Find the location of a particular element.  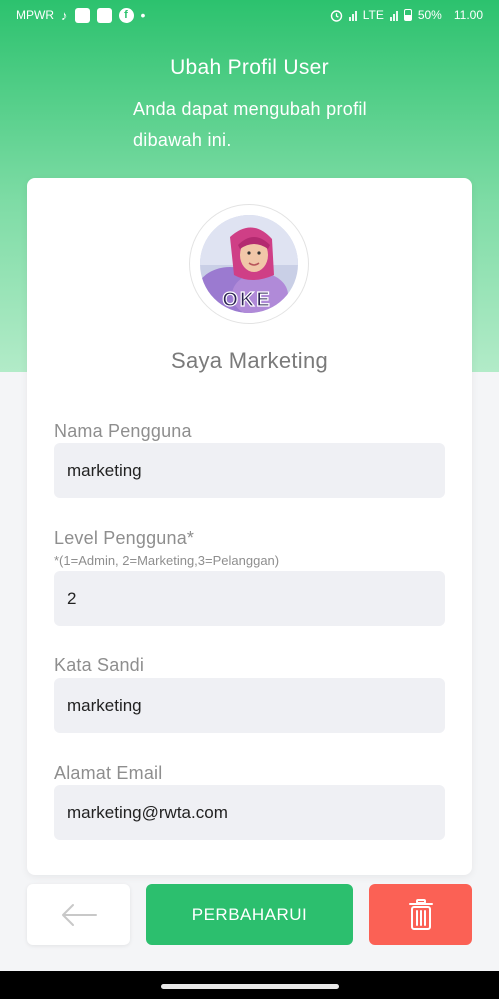

system-navigation-bar is located at coordinates (249, 985).